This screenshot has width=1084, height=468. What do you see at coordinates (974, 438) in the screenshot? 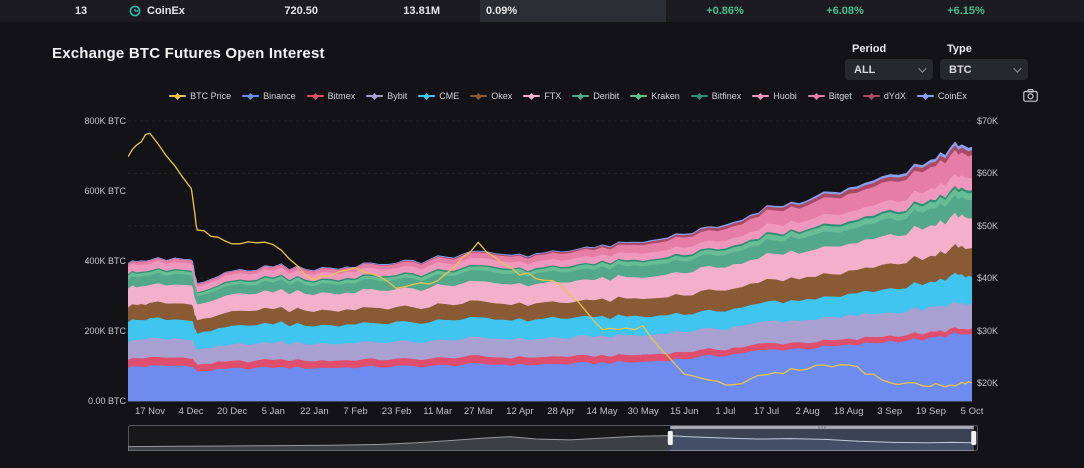
I see `navigator-handle-right` at bounding box center [974, 438].